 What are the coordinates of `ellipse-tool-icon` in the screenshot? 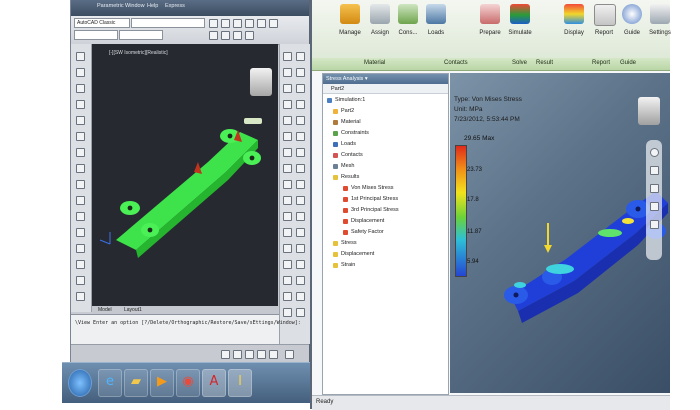 It's located at (80, 168).